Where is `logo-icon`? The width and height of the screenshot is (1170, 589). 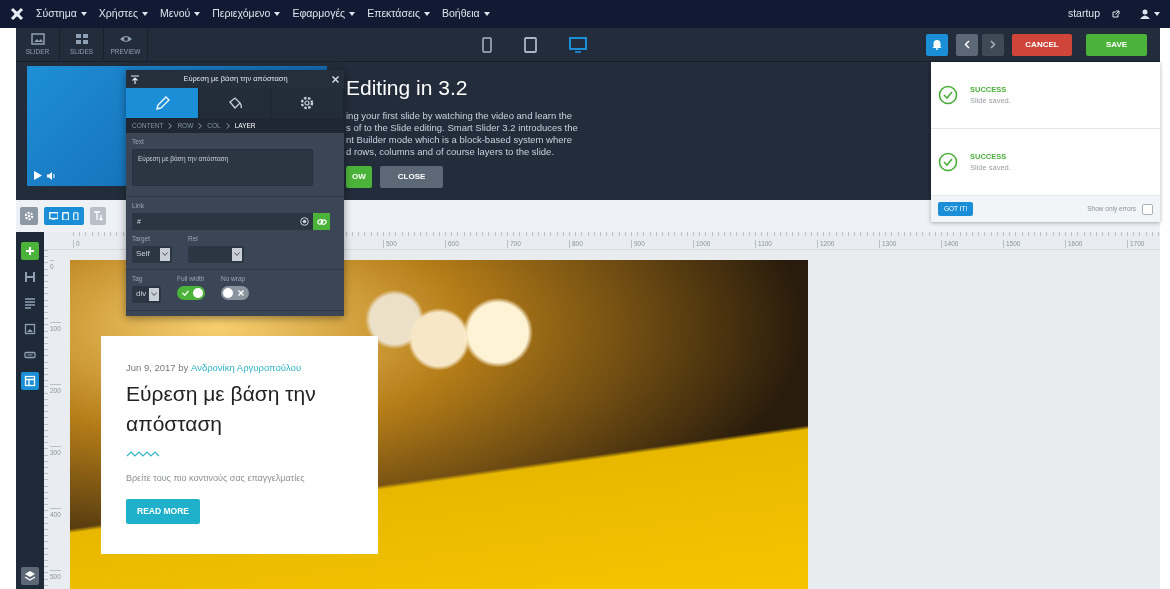 logo-icon is located at coordinates (17, 14).